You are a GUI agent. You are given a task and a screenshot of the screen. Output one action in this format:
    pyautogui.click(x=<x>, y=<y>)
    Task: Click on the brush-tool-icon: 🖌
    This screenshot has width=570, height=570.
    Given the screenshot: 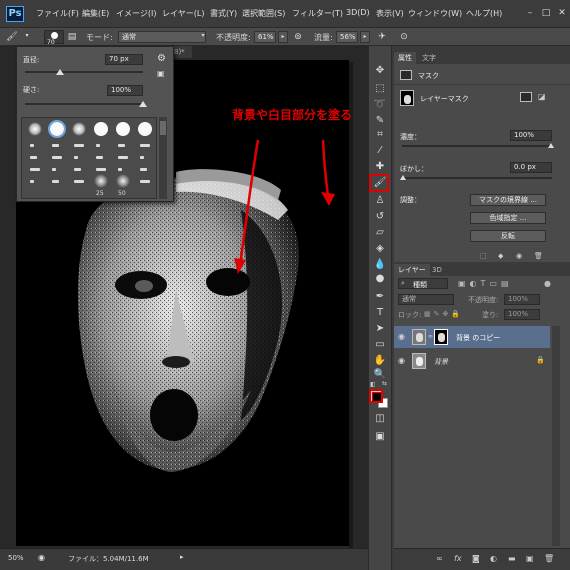 What is the action you would take?
    pyautogui.click(x=12, y=37)
    